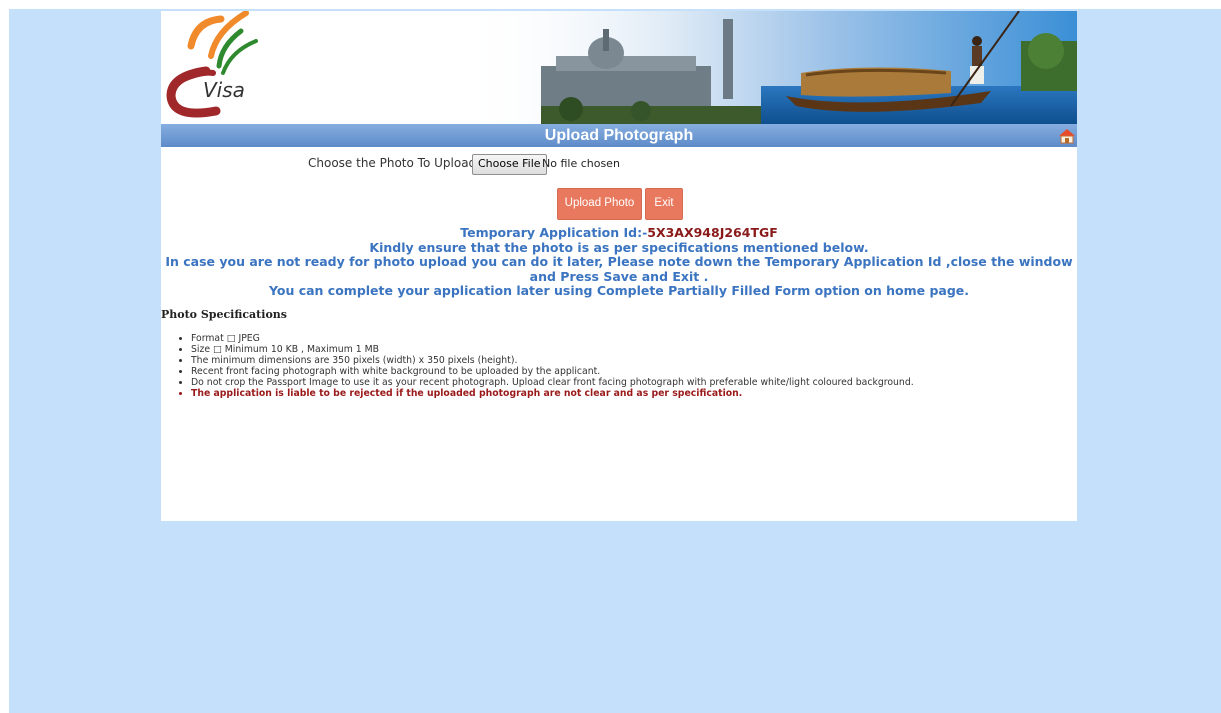 The width and height of the screenshot is (1221, 713). Describe the element at coordinates (712, 232) in the screenshot. I see `appid-value: 5X3AX948J264TGF` at that location.